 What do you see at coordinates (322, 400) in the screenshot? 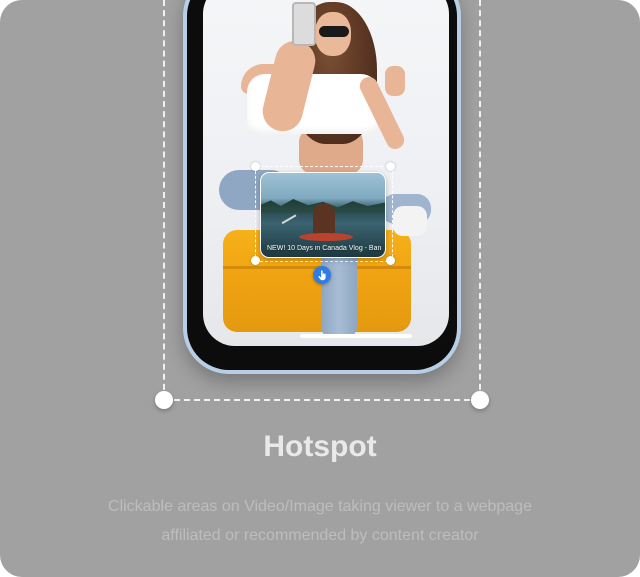
I see `selection-guide-bottom` at bounding box center [322, 400].